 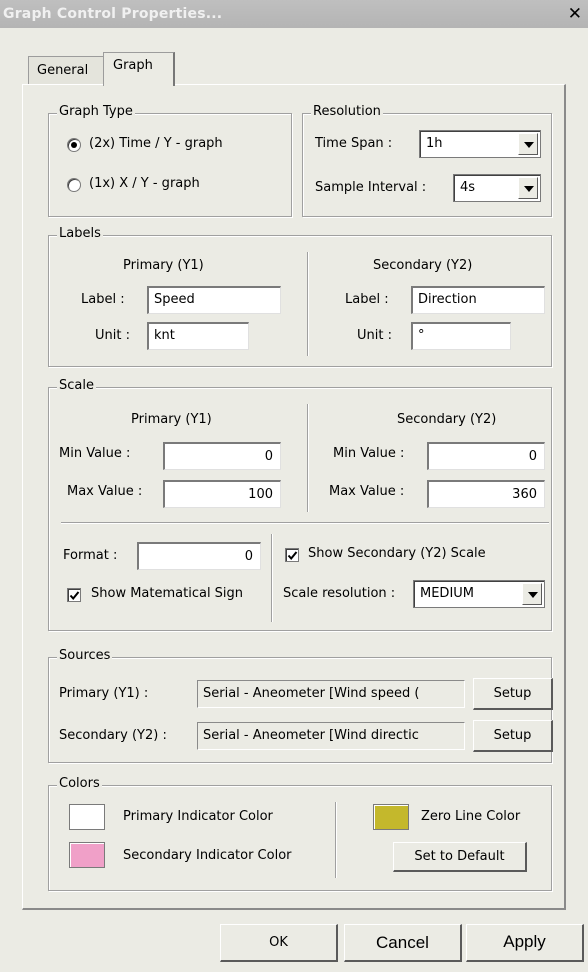 I want to click on primary-min-input: 0, so click(x=222, y=456).